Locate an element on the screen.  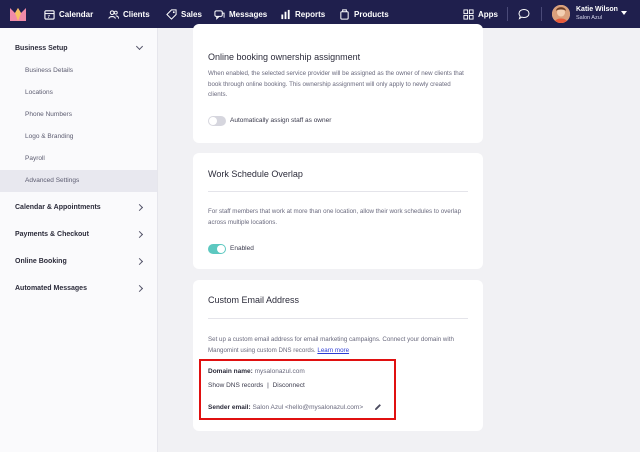
sidebar-item-logo-branding: Logo & Branding is located at coordinates (49, 136).